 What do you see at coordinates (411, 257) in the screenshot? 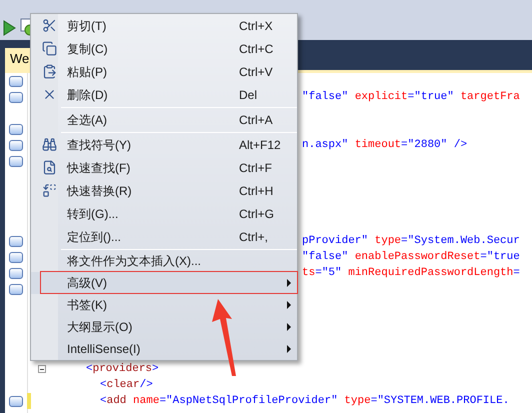
I see `code-line: "false" enablePasswordReset="true` at bounding box center [411, 257].